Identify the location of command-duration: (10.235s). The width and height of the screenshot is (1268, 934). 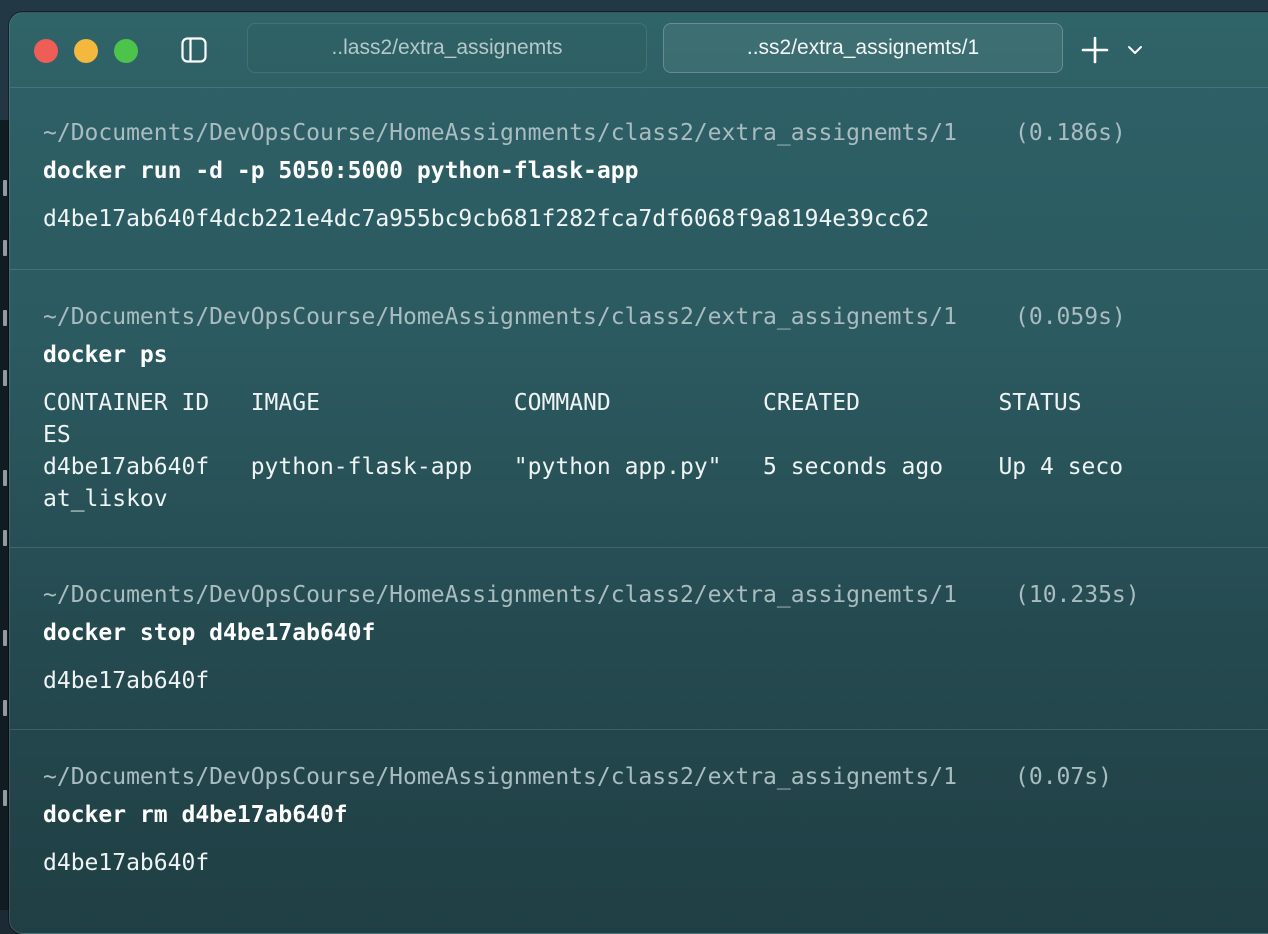
(1077, 595).